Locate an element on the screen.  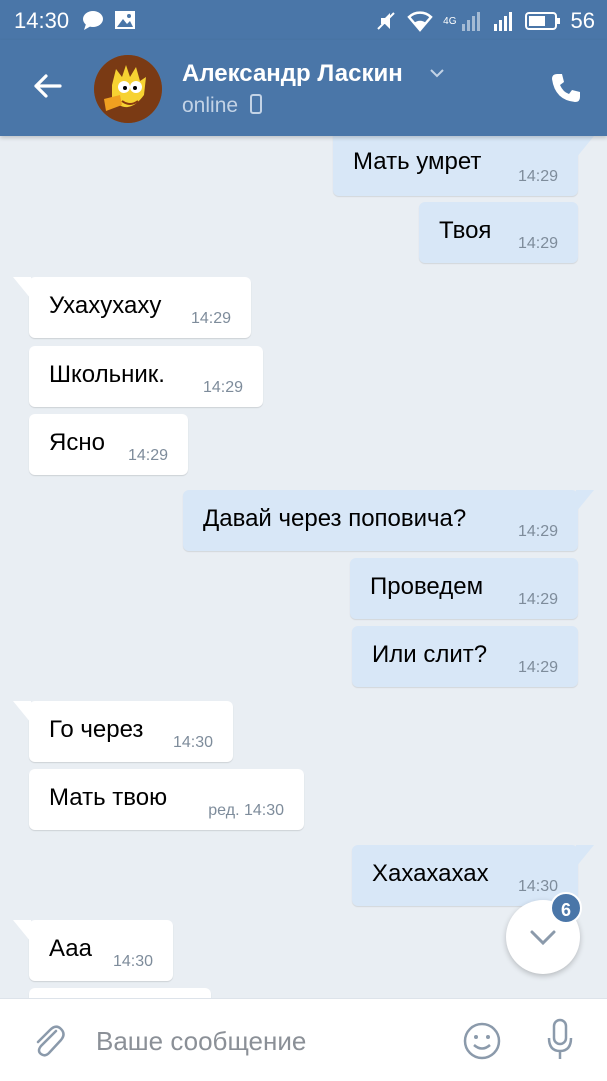
message-bubble-out: Давай через поповича? 14:29 is located at coordinates (380, 520).